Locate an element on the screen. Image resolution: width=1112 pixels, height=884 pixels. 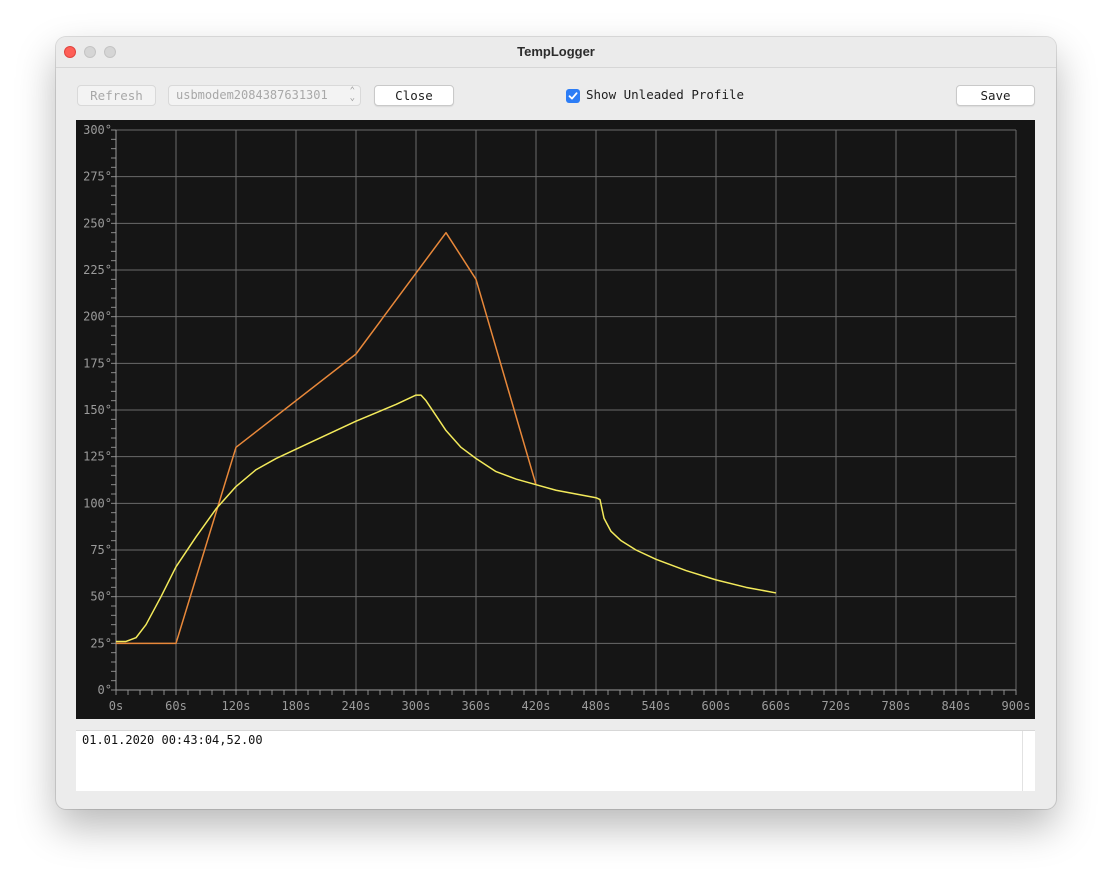
window-title: TempLogger is located at coordinates (556, 51).